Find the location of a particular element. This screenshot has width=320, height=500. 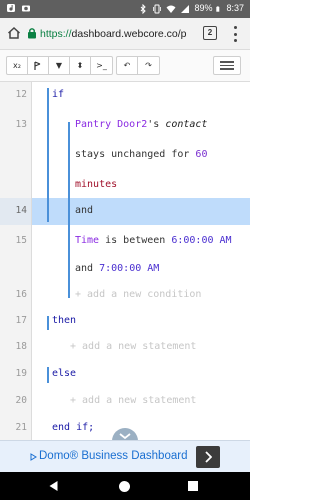

keyword-end-if: end if; is located at coordinates (73, 428).